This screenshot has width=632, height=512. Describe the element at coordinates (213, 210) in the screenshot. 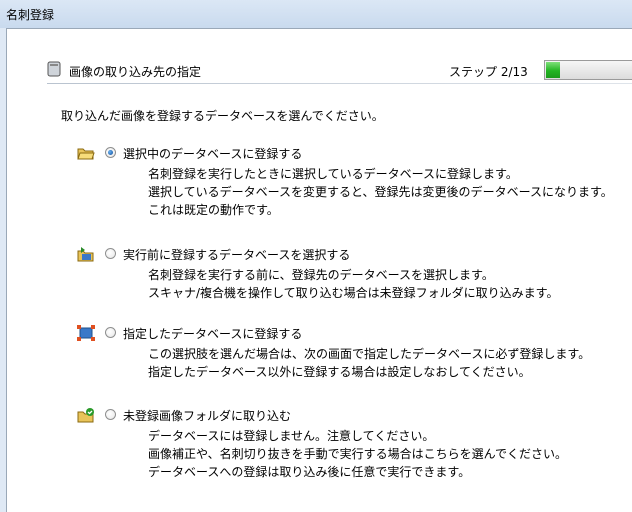

I see `description-line: これは既定の動作です。` at that location.